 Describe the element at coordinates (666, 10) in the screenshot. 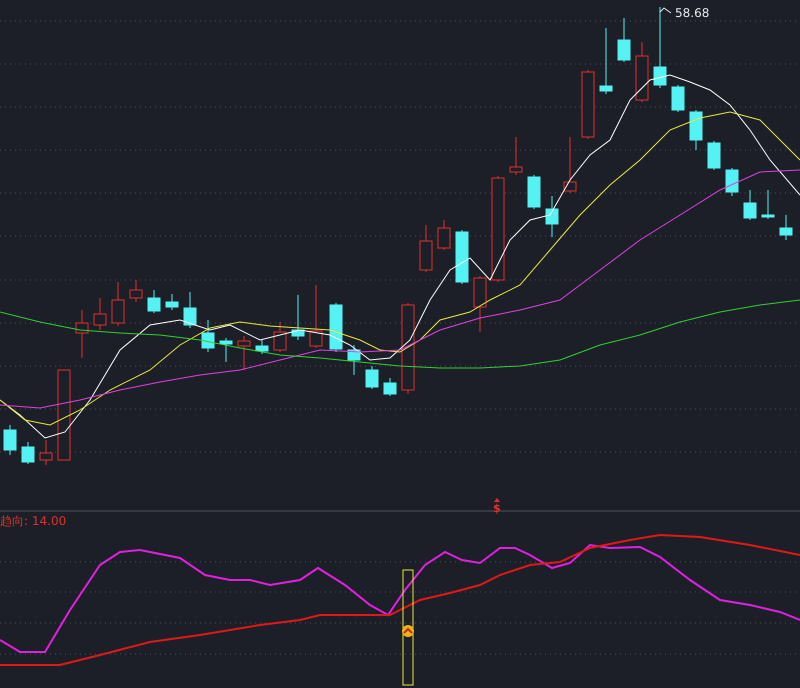

I see `high-pointer-icon` at that location.